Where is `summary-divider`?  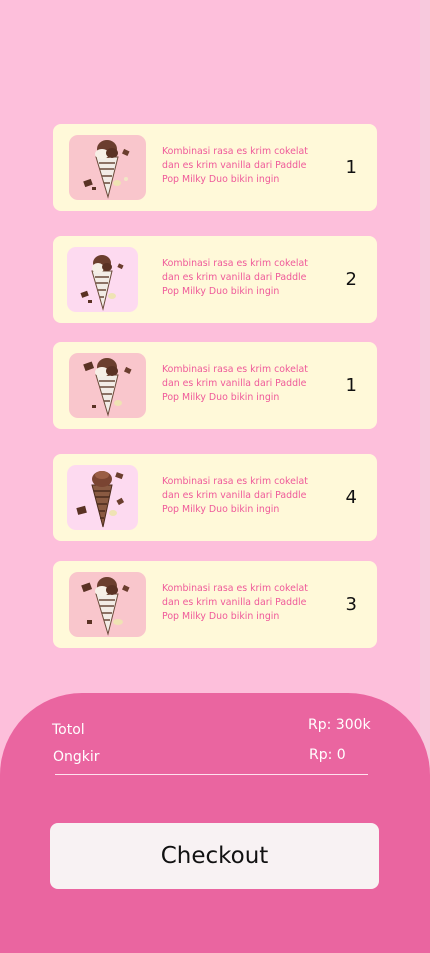
summary-divider is located at coordinates (211, 774).